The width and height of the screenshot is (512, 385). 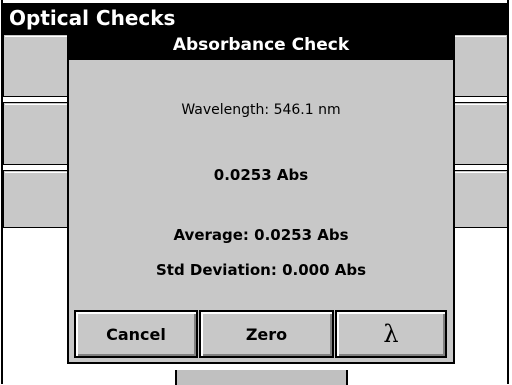 I want to click on lambda-icon: λ, so click(x=391, y=334).